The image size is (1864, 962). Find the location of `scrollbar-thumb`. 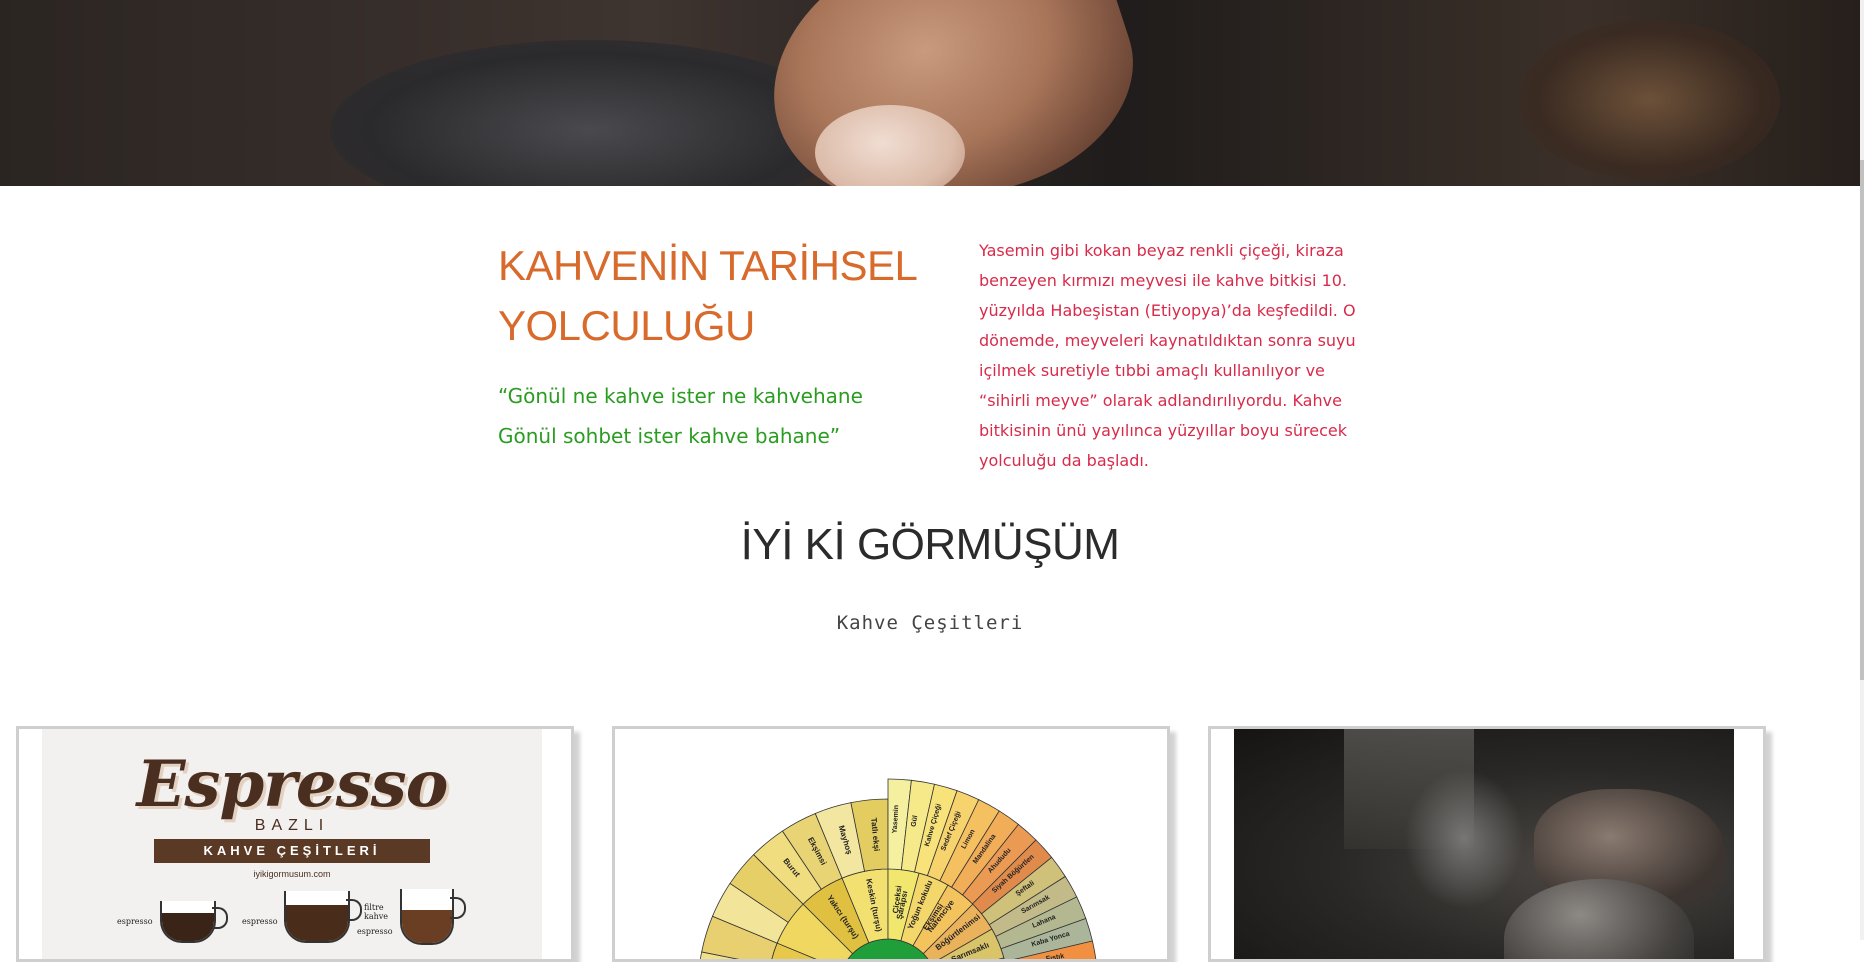

scrollbar-thumb is located at coordinates (1862, 420).